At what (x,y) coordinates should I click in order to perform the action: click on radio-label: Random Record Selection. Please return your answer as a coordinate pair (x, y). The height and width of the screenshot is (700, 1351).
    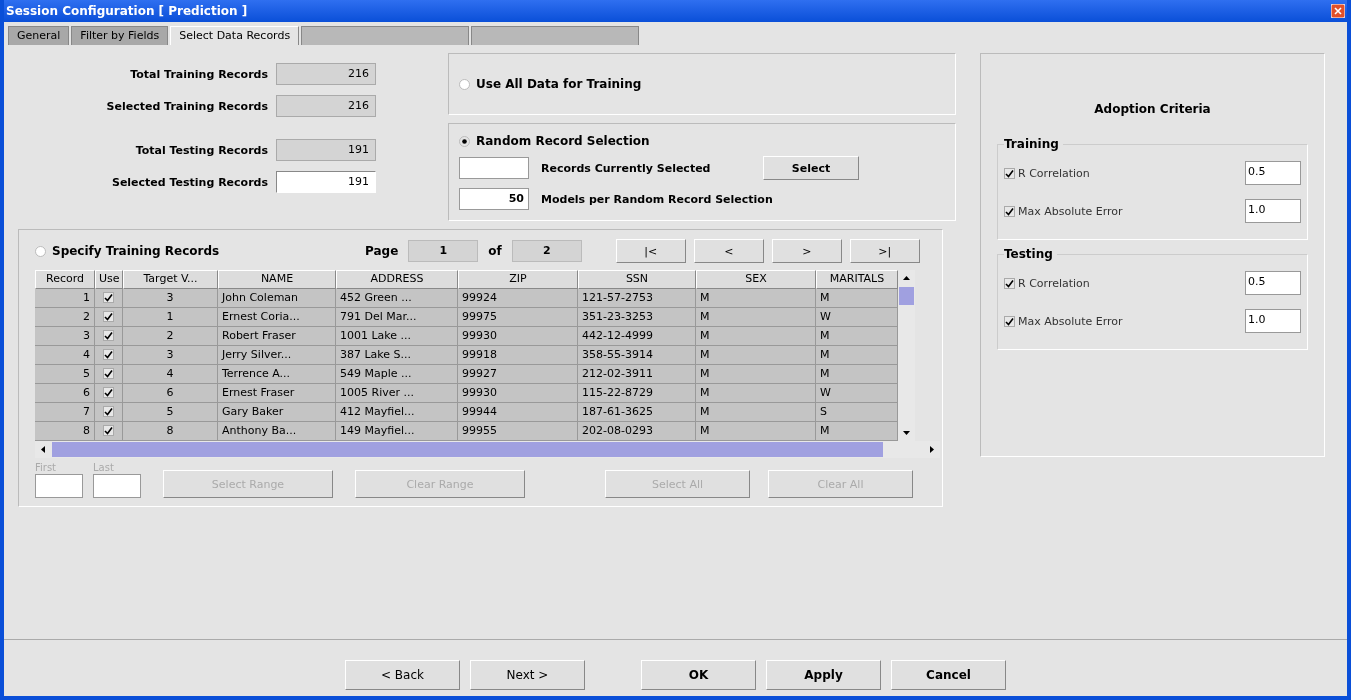
    Looking at the image, I should click on (563, 141).